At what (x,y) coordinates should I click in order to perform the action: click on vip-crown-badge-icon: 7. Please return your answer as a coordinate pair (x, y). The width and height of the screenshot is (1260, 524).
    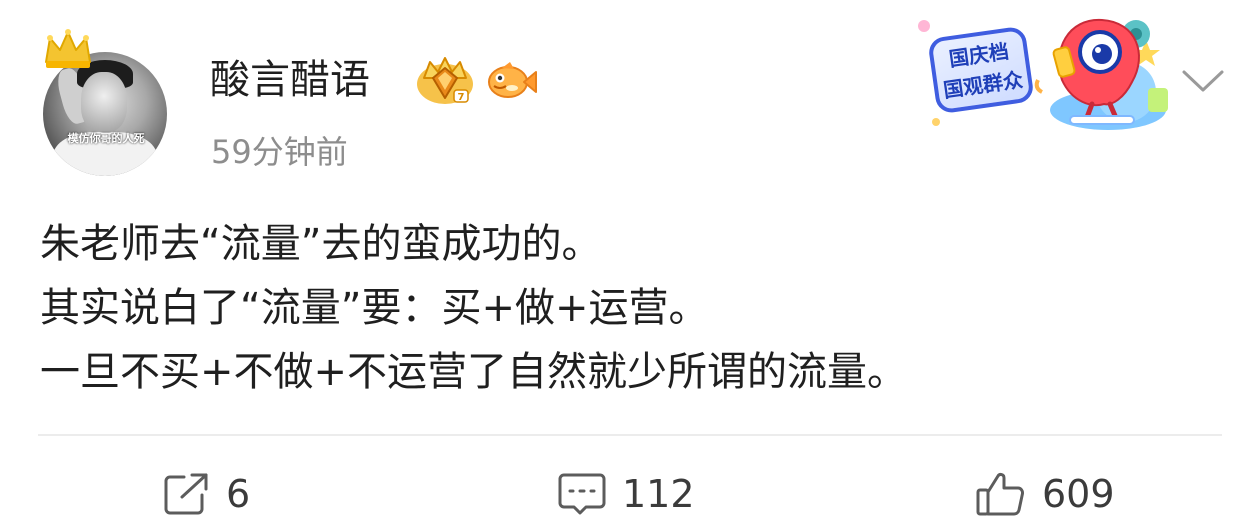
    Looking at the image, I should click on (445, 81).